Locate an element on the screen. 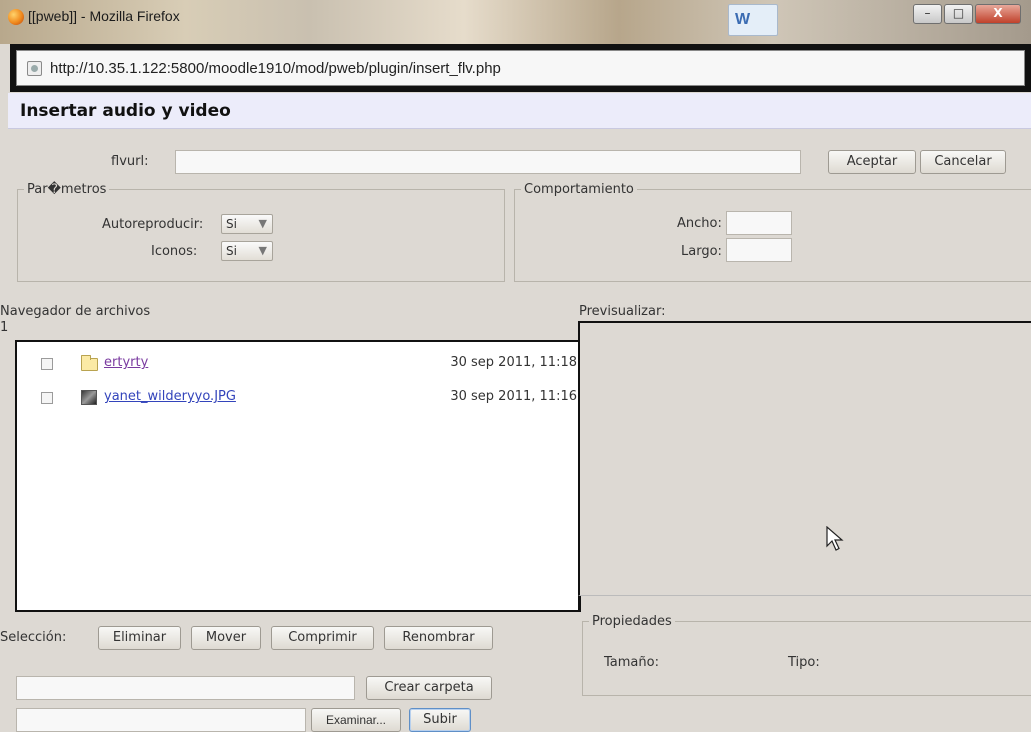 Image resolution: width=1031 pixels, height=732 pixels. file-link: yanet_wilderyyo.JPG is located at coordinates (170, 396).